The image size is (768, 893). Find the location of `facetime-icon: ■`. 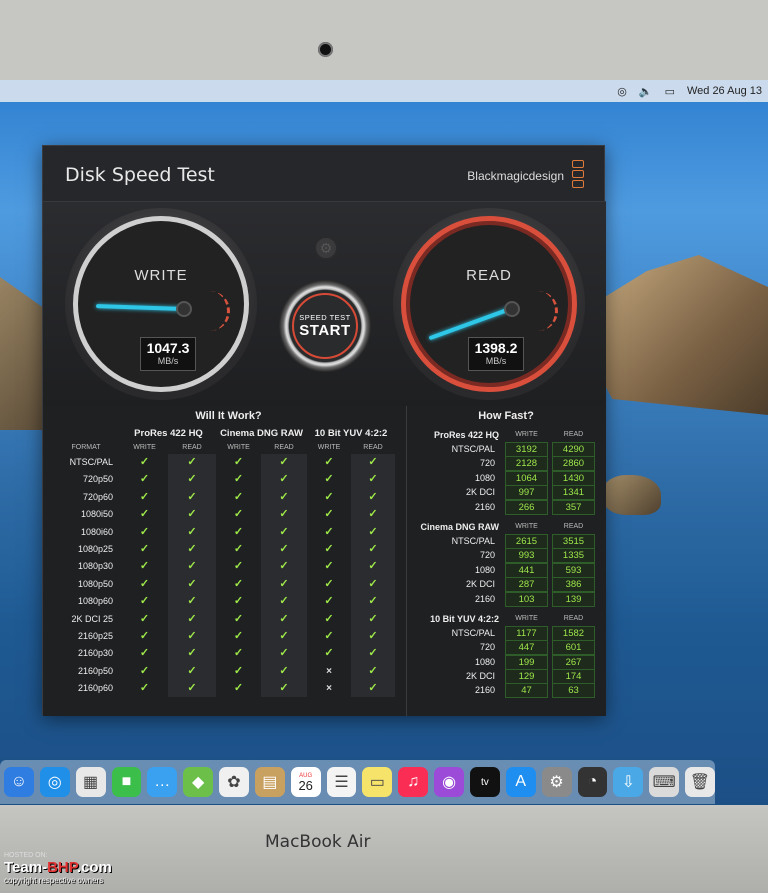

facetime-icon: ■ is located at coordinates (126, 782).